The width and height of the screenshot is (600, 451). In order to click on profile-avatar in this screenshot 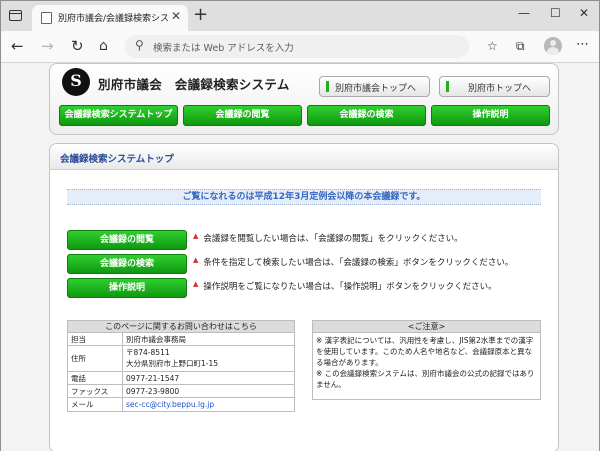, I will do `click(553, 46)`.